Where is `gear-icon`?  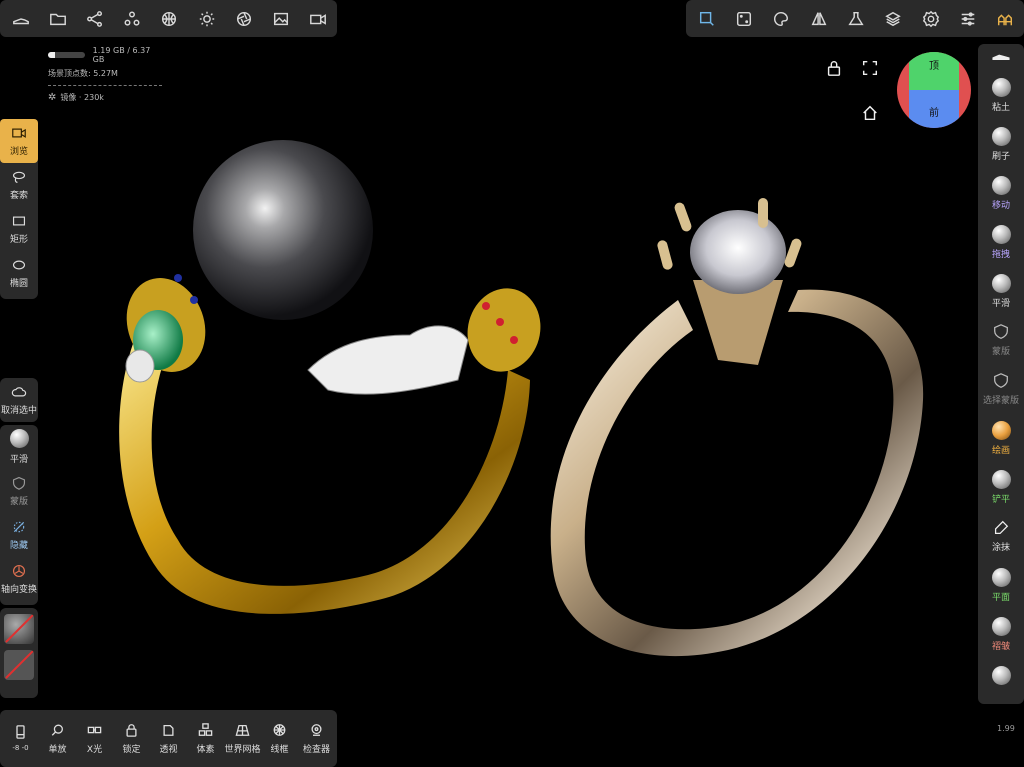
gear-icon is located at coordinates (930, 19).